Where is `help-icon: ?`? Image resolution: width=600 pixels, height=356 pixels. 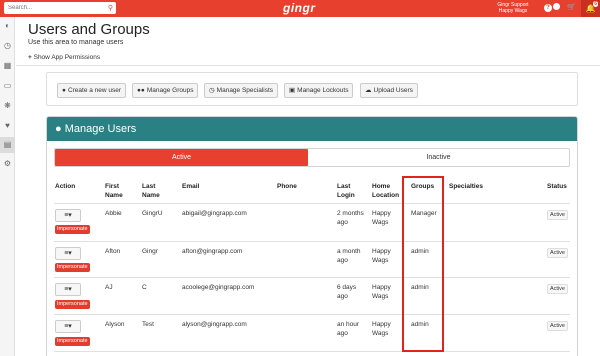 help-icon: ? is located at coordinates (548, 8).